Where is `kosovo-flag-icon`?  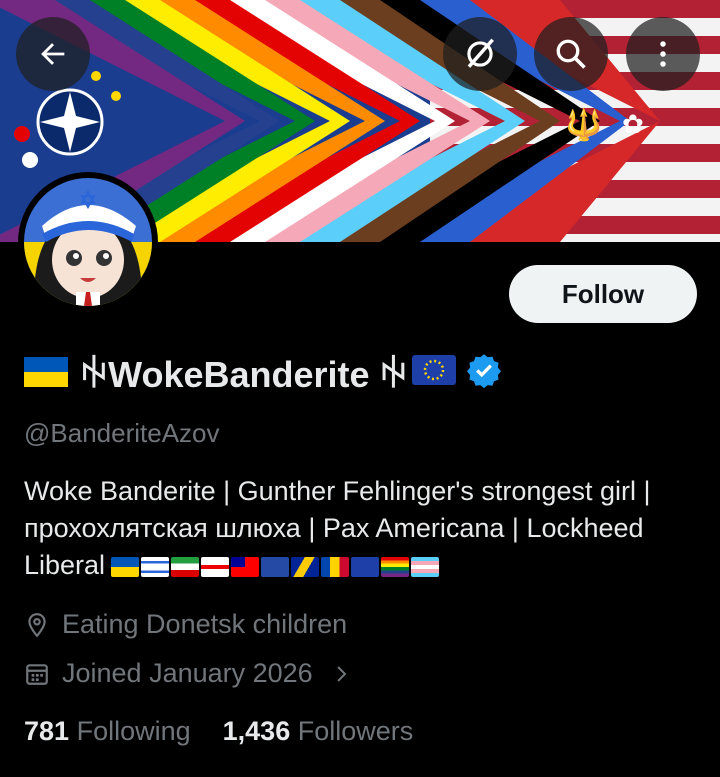
kosovo-flag-icon is located at coordinates (275, 566).